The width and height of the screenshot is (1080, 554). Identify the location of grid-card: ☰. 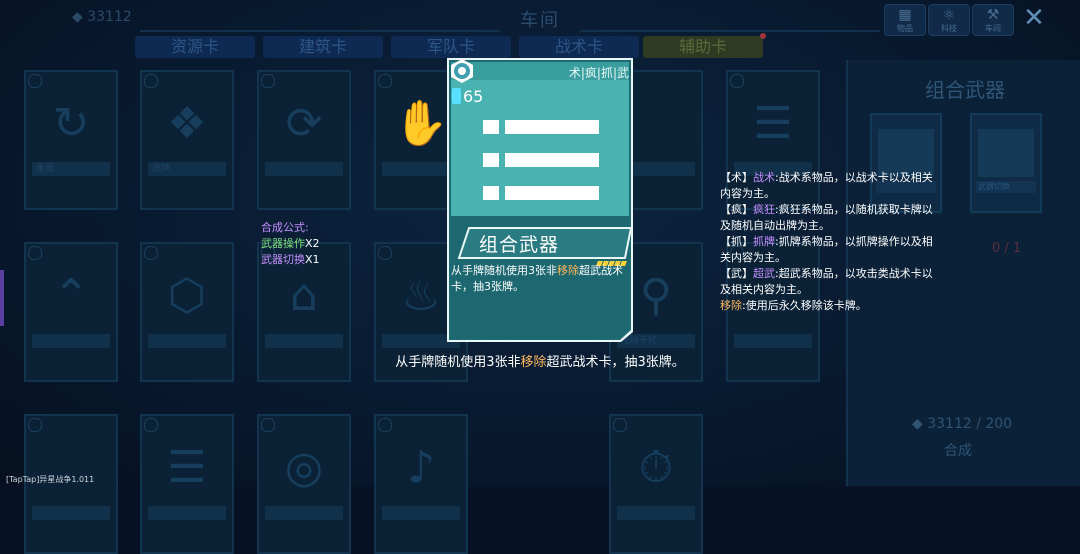
(187, 484).